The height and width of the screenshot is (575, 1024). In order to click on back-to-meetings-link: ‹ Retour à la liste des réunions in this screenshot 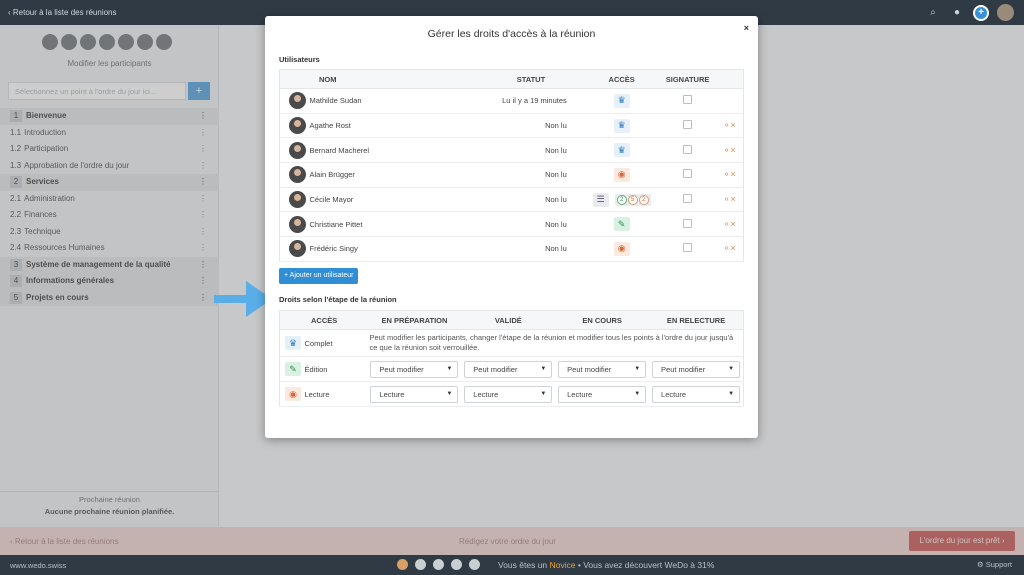, I will do `click(62, 12)`.